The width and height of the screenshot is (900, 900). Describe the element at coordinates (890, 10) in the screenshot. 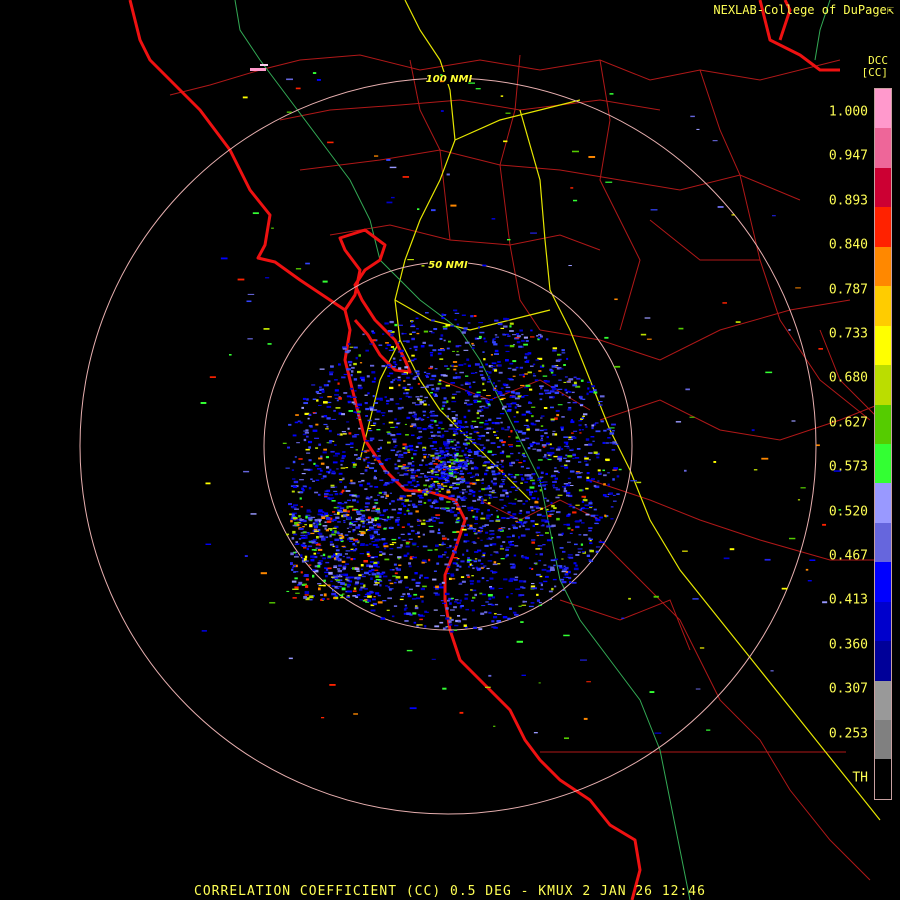

I see `external-link-icon: ⇱` at that location.